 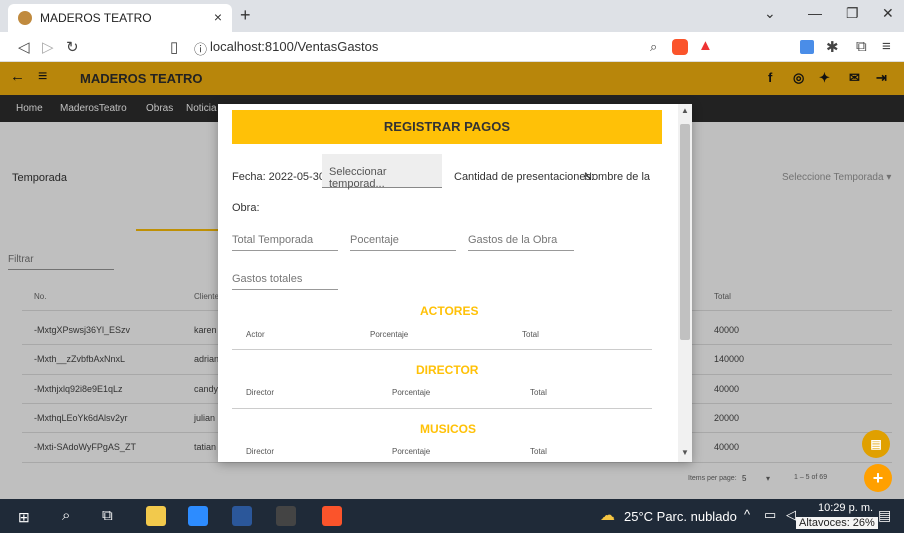 What do you see at coordinates (770, 13) in the screenshot?
I see `tab-search-icon: ⌄` at bounding box center [770, 13].